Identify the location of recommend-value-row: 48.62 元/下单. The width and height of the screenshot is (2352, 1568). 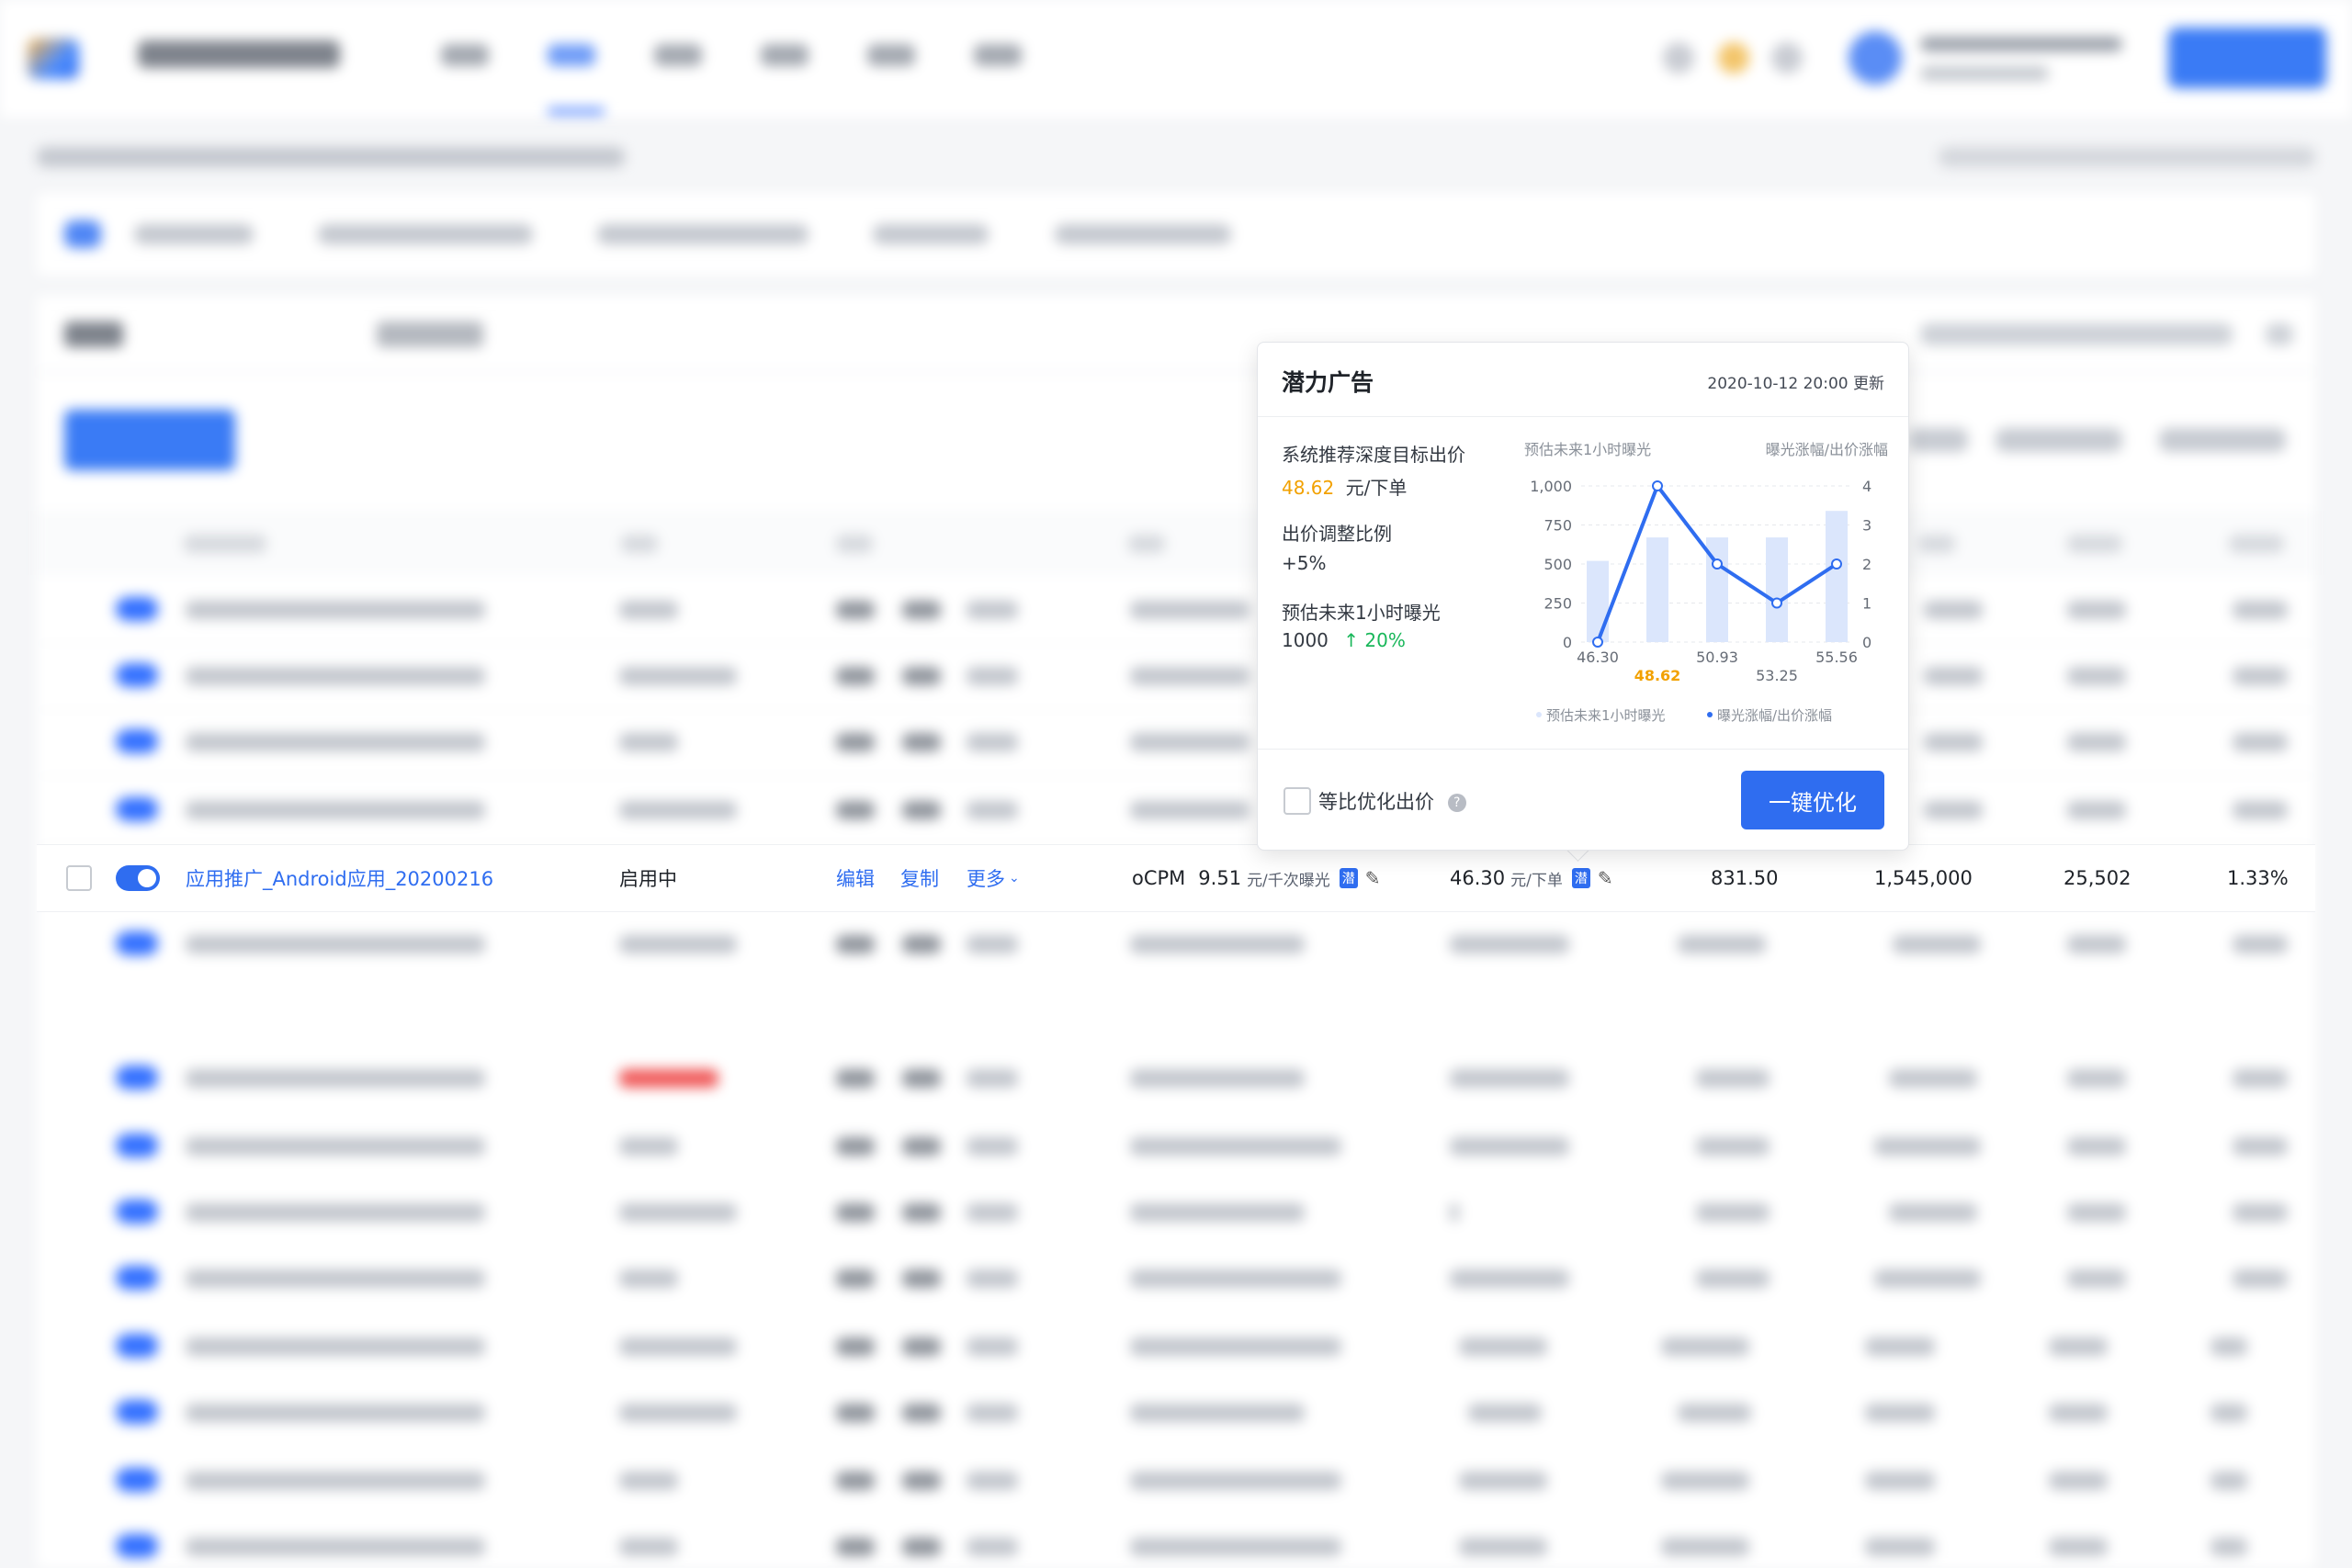
(1344, 486).